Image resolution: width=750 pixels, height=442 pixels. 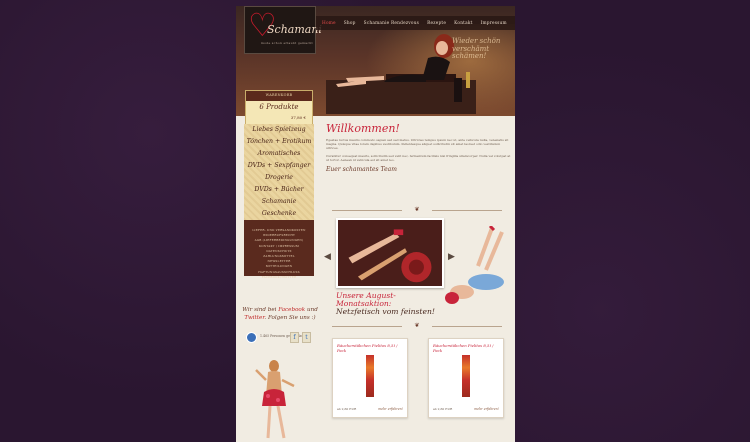 I want to click on slider-prev-arrow-icon: ◀, so click(x=327, y=257).